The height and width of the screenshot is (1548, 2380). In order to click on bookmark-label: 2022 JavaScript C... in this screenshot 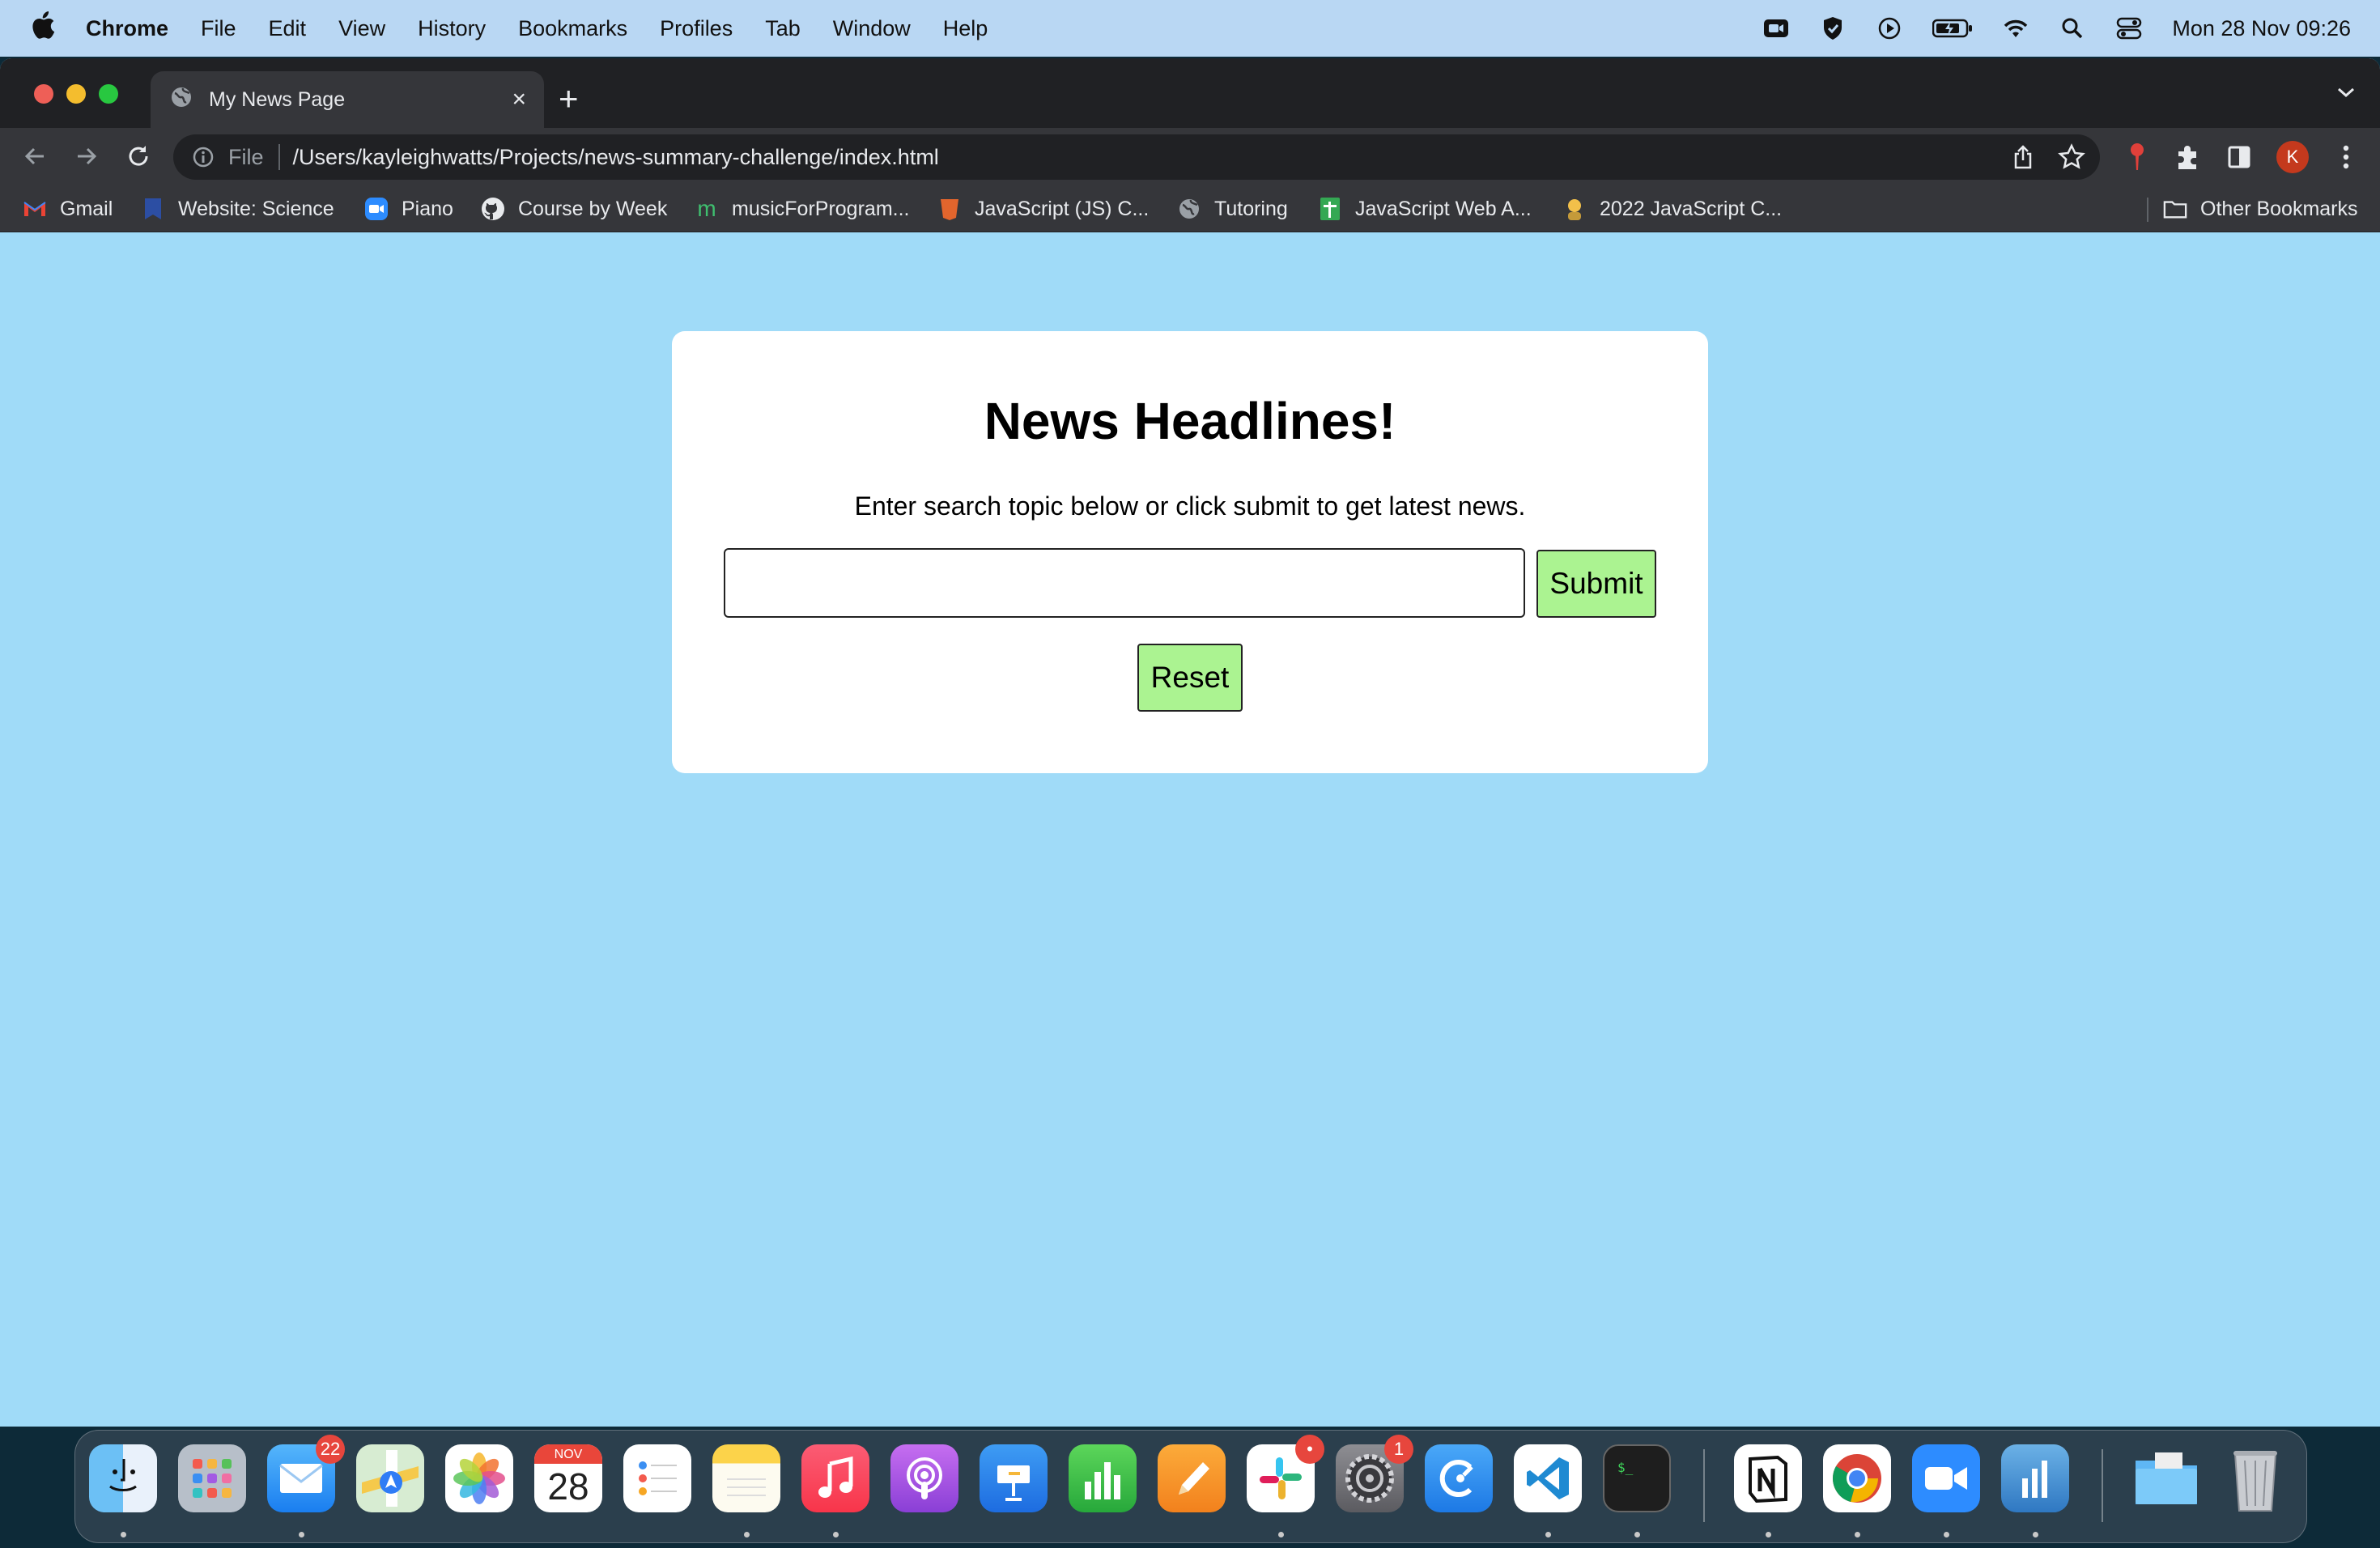, I will do `click(1691, 208)`.